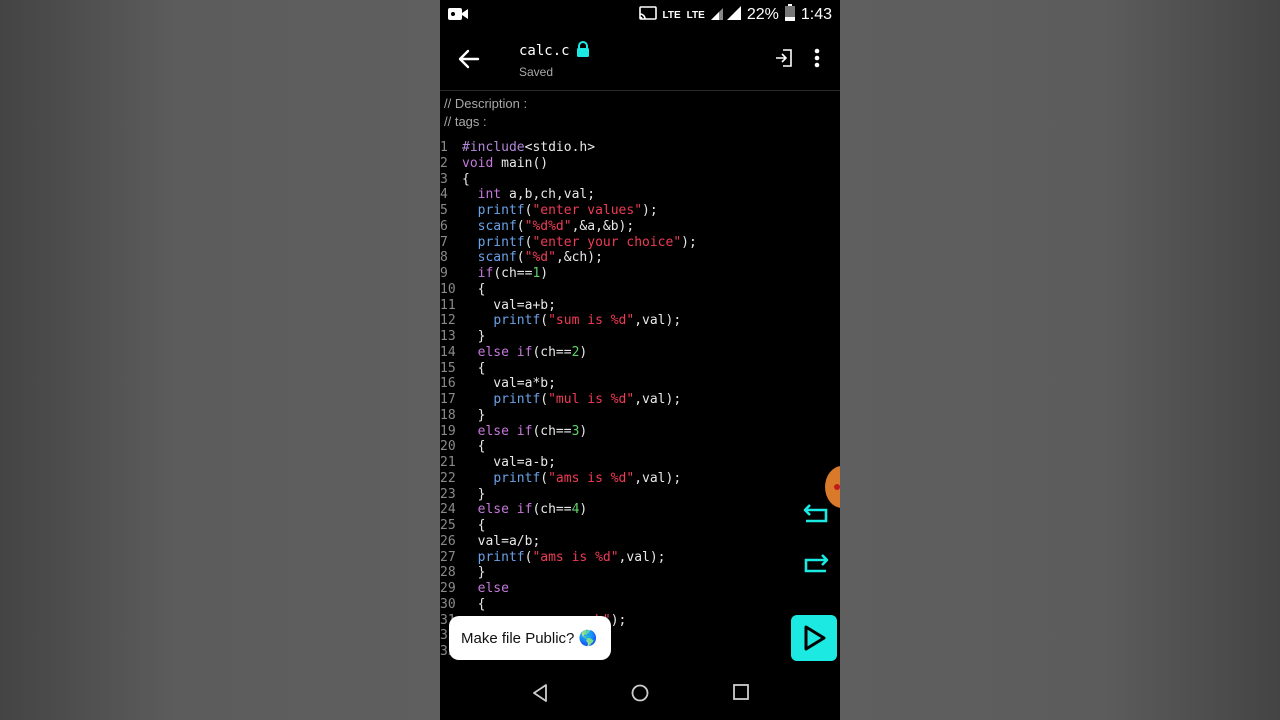  What do you see at coordinates (640, 274) in the screenshot?
I see `code-line: 9 if(ch==1)` at bounding box center [640, 274].